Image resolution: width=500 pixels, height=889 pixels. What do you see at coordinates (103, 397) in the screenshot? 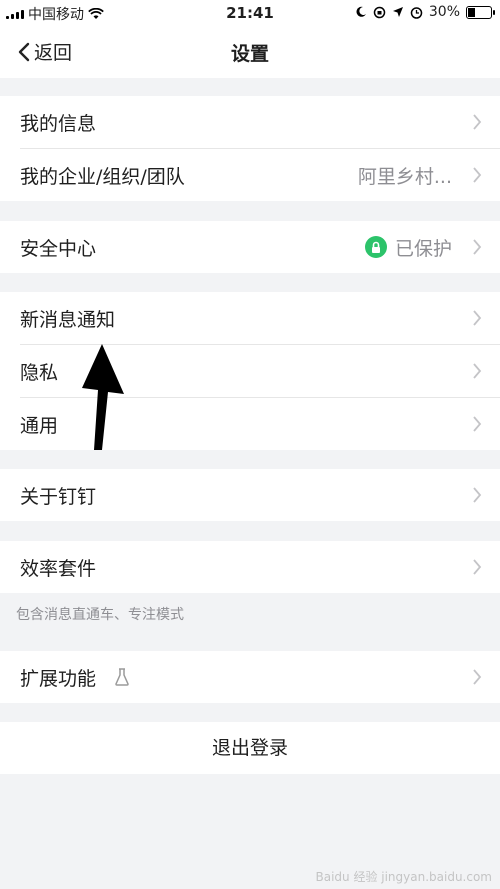
I see `annotation-arrow` at bounding box center [103, 397].